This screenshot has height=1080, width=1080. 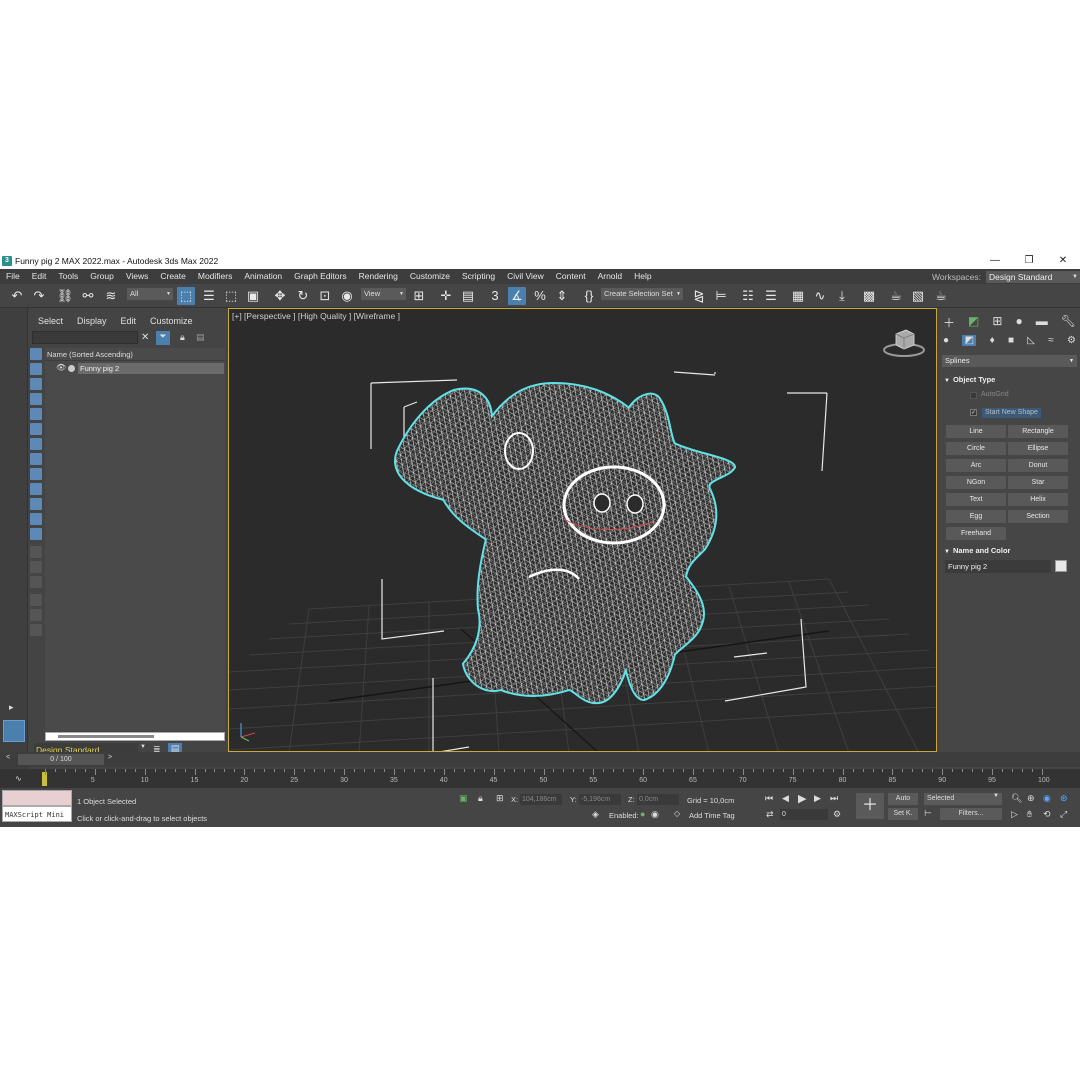 I want to click on systems-icon: ⚙, so click(x=1071, y=340).